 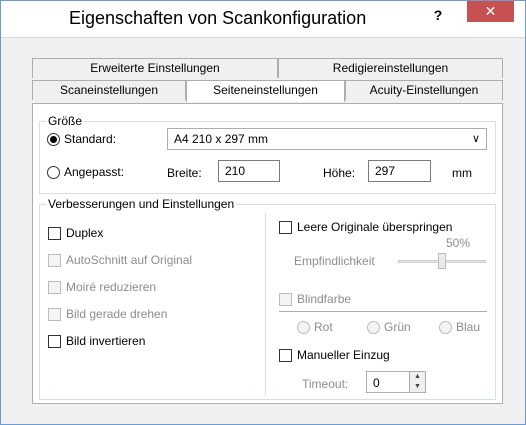 What do you see at coordinates (106, 341) in the screenshot?
I see `invert-label: Bild invertieren` at bounding box center [106, 341].